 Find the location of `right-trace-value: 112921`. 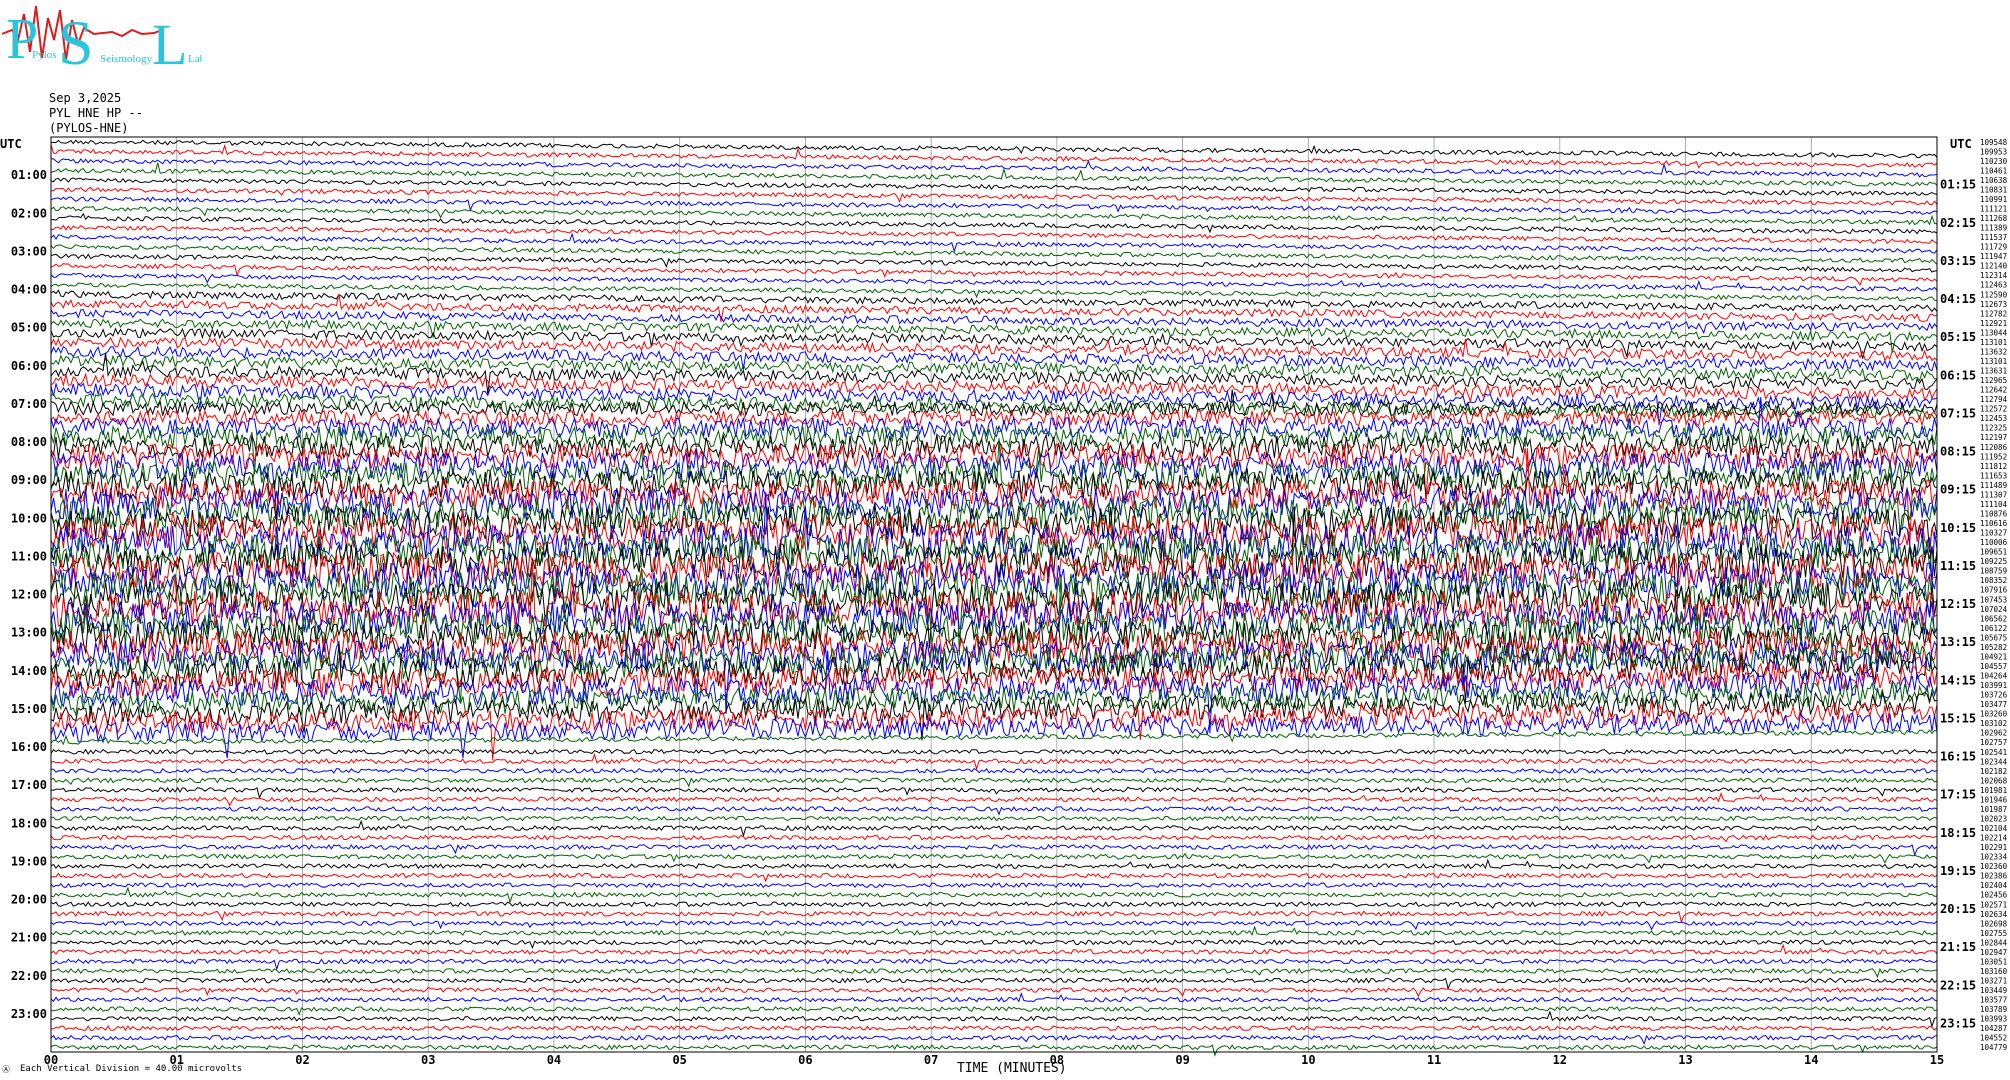

right-trace-value: 112921 is located at coordinates (1993, 323).